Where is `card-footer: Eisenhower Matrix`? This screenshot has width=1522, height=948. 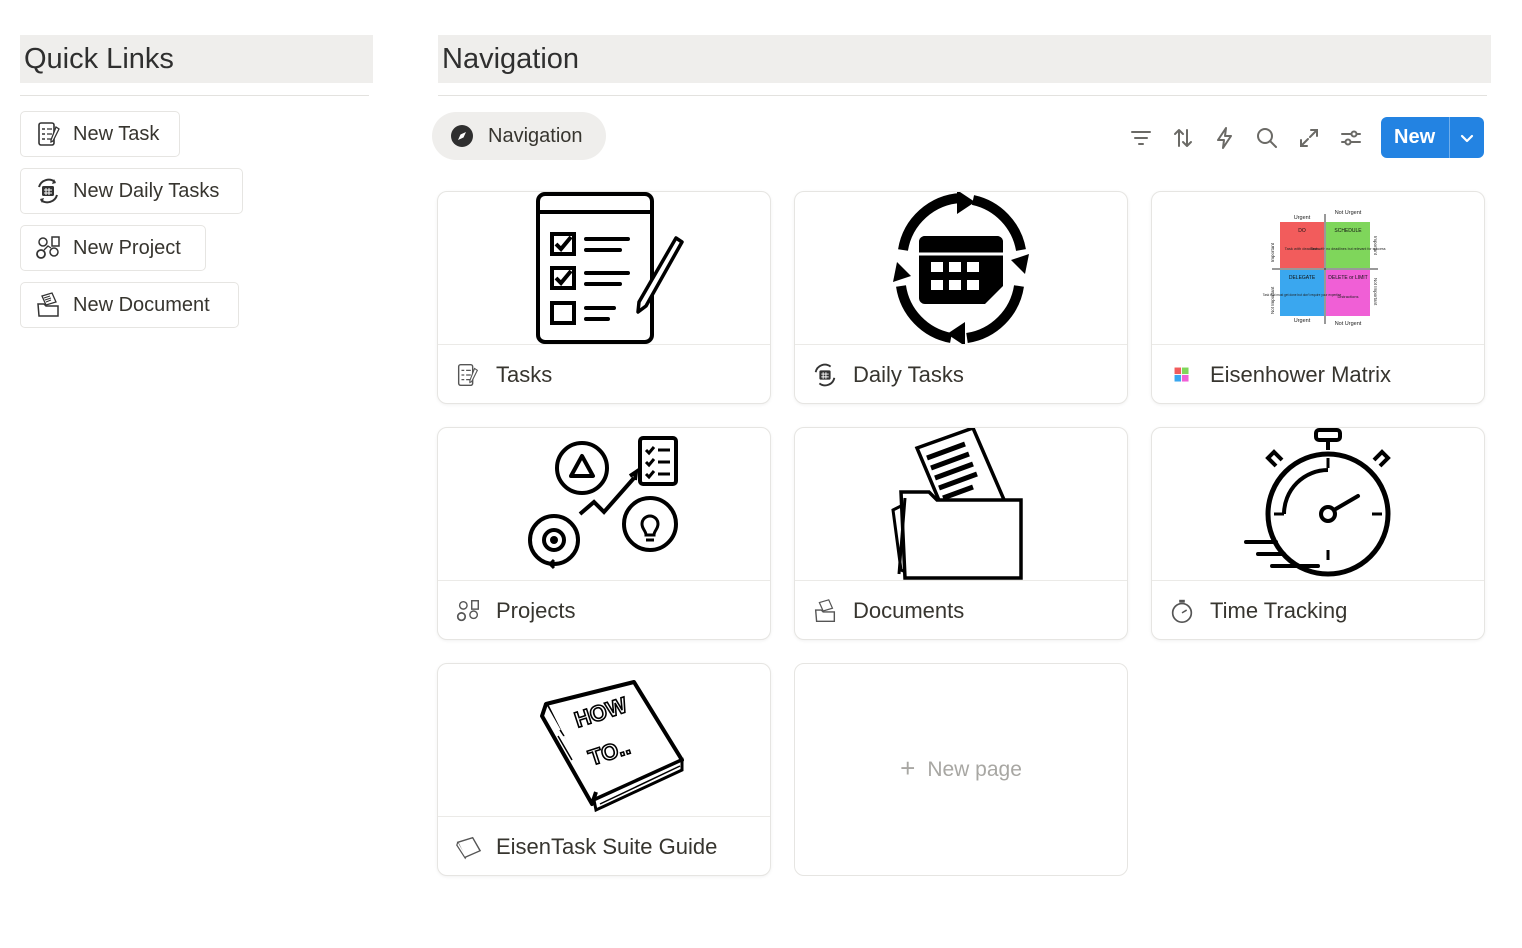 card-footer: Eisenhower Matrix is located at coordinates (1318, 374).